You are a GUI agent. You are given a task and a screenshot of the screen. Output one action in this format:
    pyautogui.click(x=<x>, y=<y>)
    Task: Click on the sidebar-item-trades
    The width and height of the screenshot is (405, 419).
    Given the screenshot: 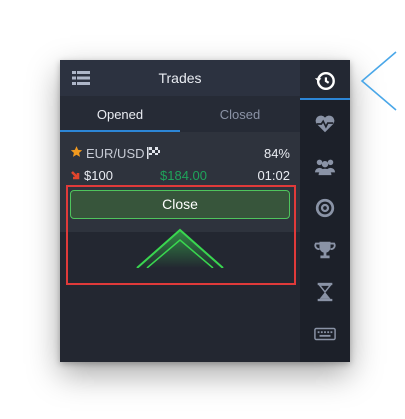 What is the action you would take?
    pyautogui.click(x=325, y=80)
    